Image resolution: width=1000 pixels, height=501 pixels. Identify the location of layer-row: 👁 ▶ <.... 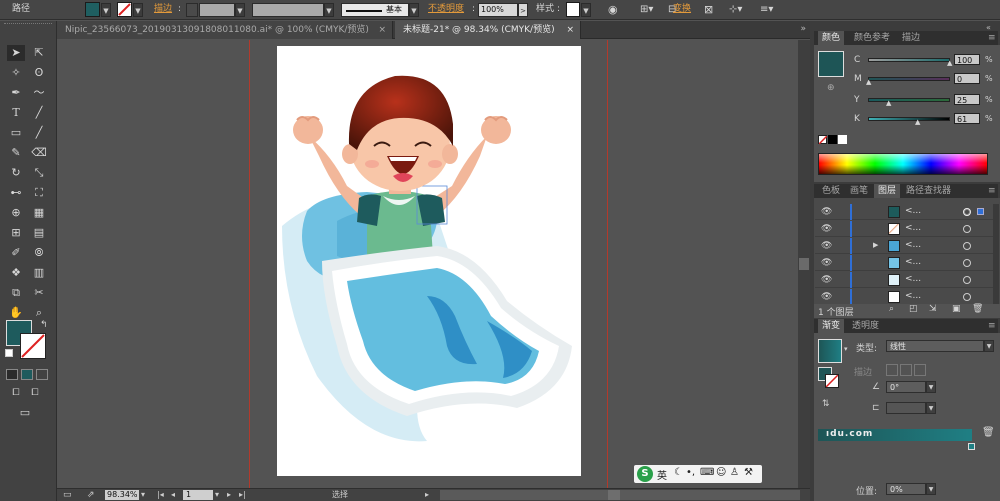
(905, 246).